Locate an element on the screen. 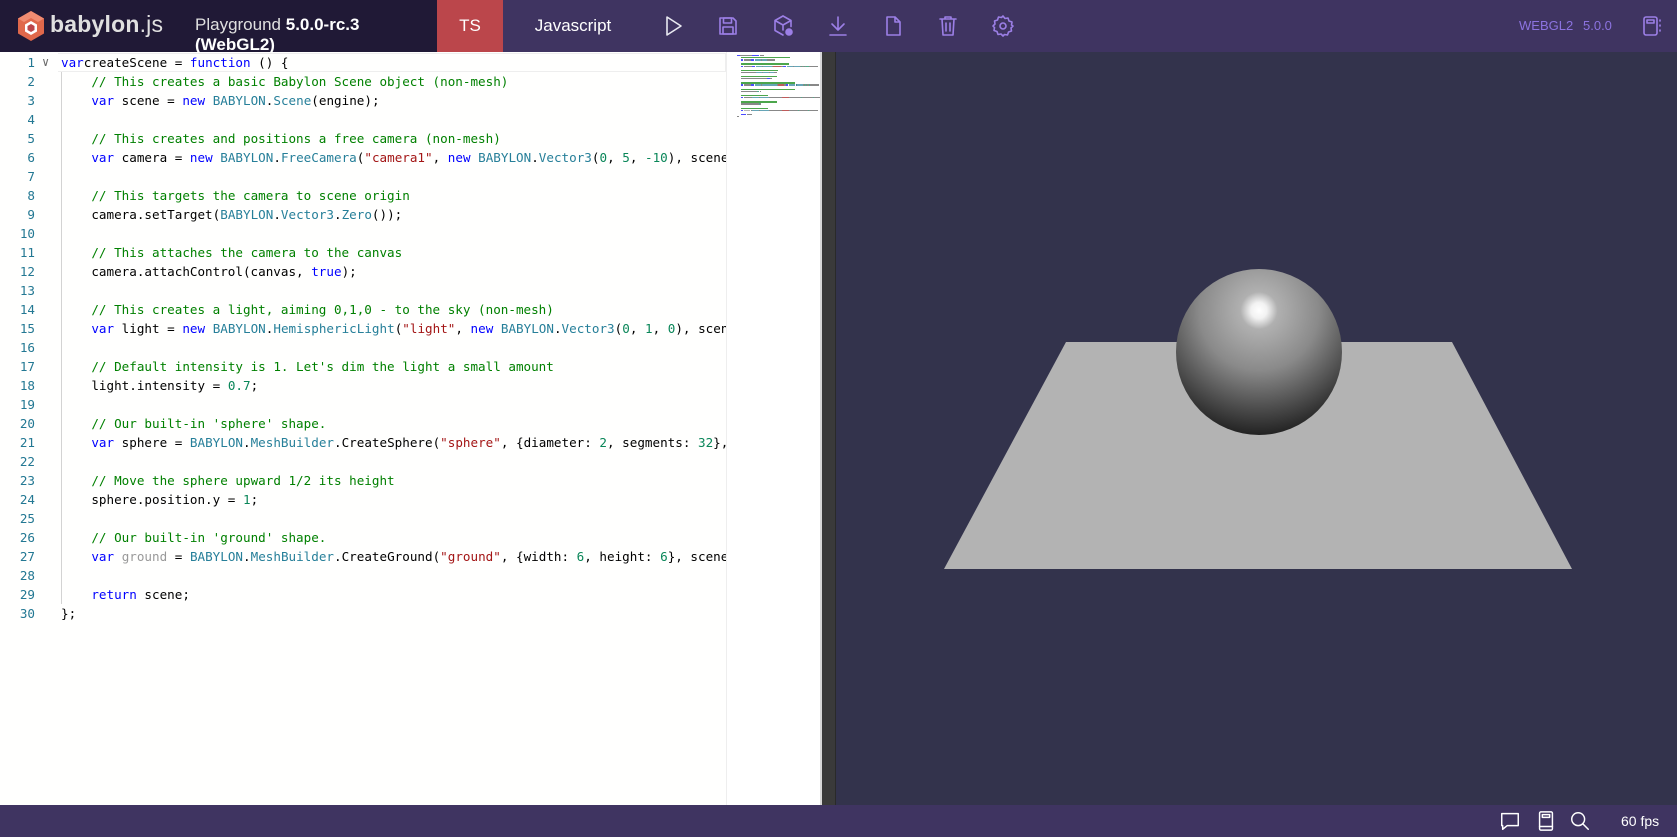 This screenshot has width=1677, height=837. line-number: 22 is located at coordinates (27, 461).